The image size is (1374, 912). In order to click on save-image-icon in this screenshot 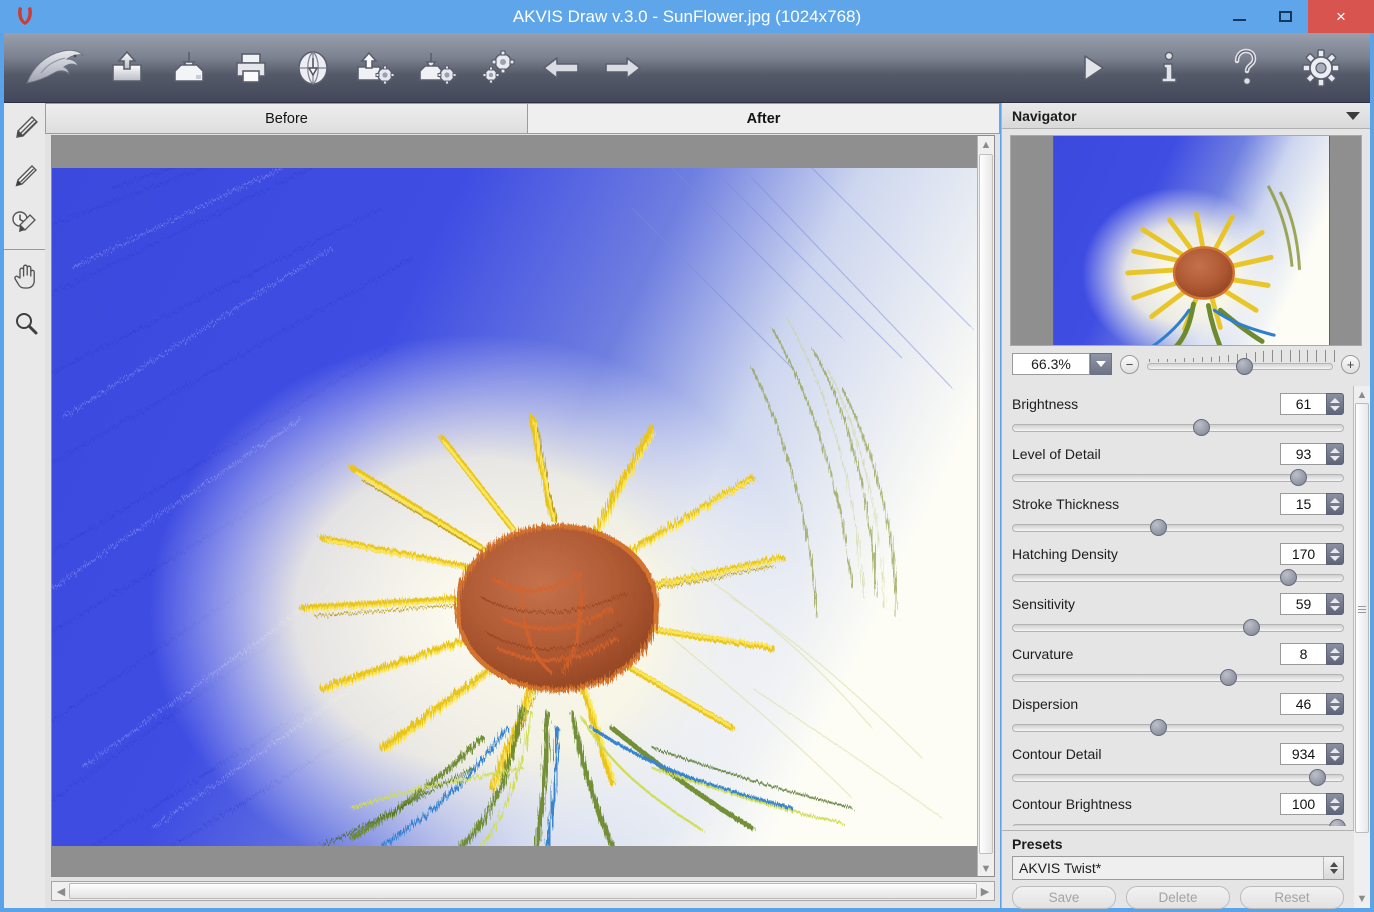, I will do `click(189, 68)`.